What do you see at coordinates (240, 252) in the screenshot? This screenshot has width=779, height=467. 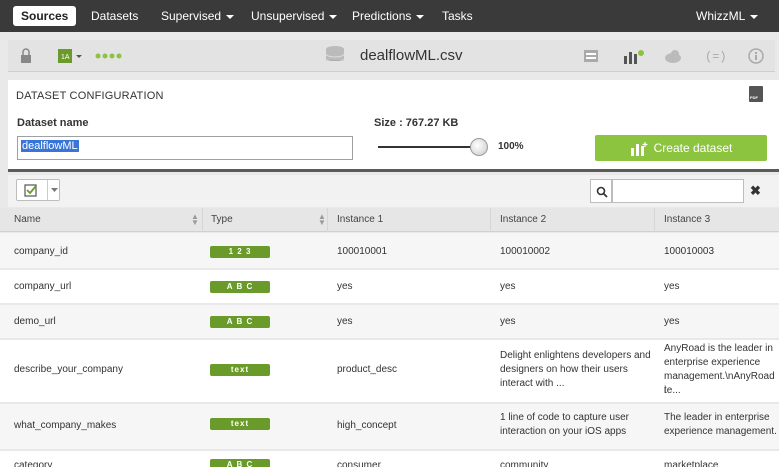 I see `type-badge: 1 2 3` at bounding box center [240, 252].